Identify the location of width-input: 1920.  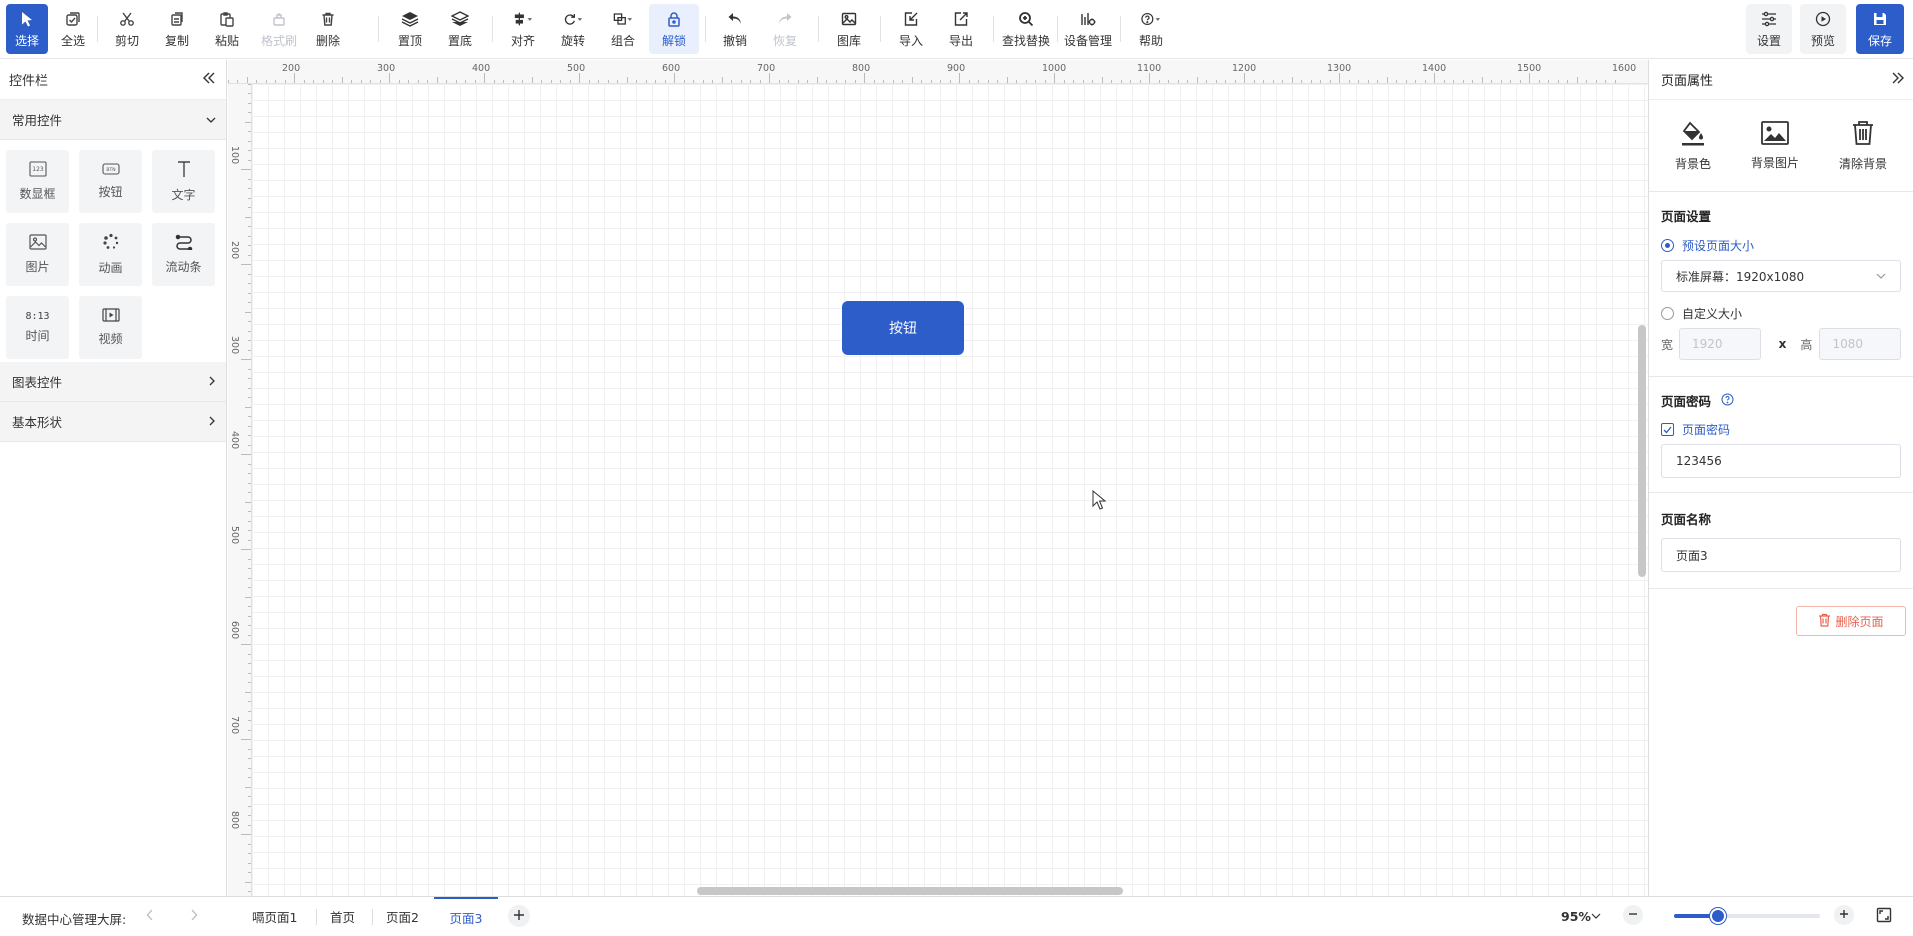
(1720, 344).